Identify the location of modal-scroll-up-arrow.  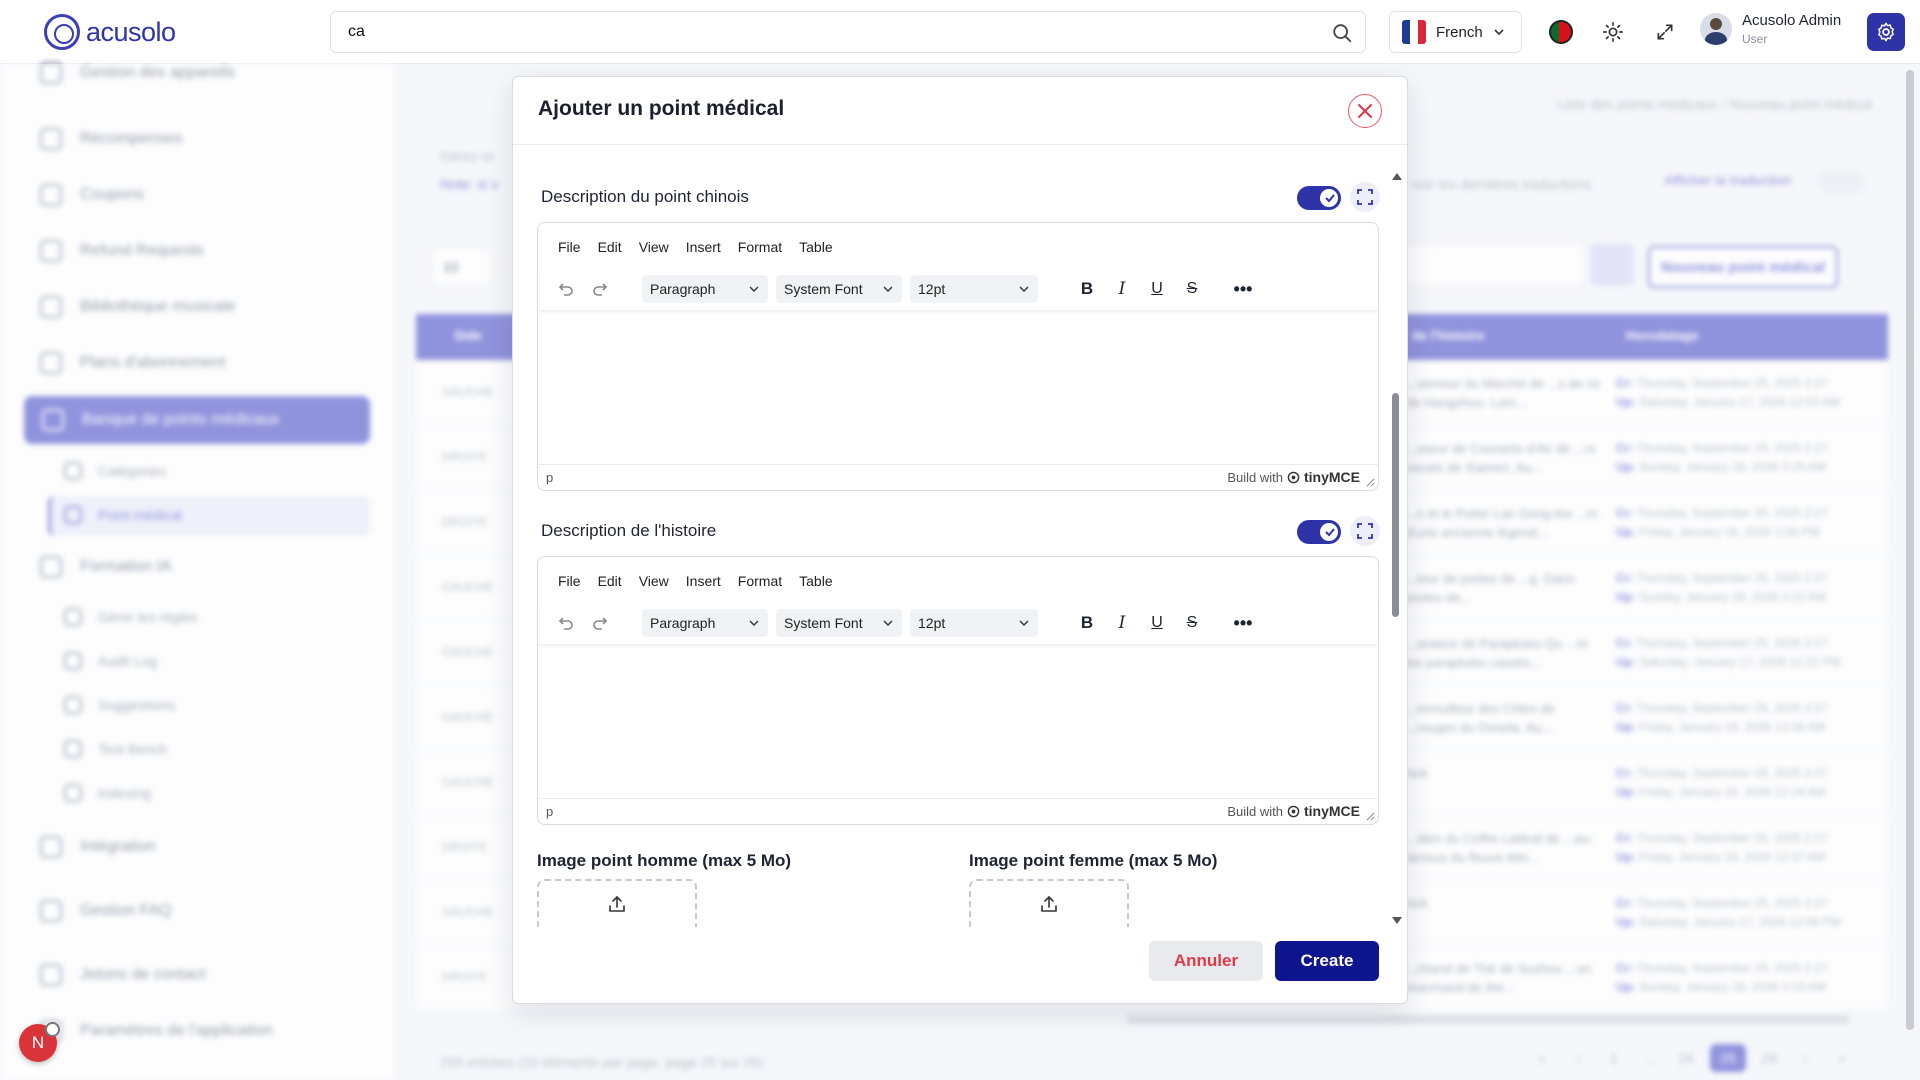
(1397, 176).